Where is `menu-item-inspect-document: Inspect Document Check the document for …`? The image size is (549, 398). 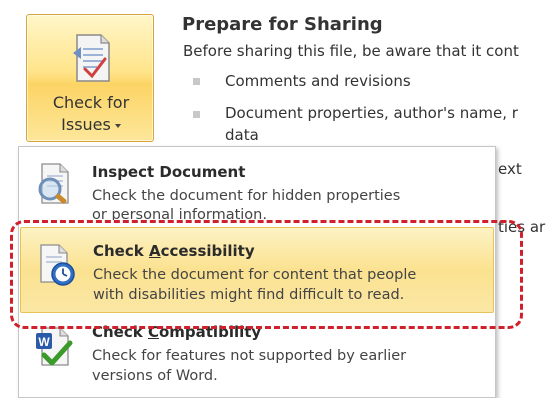
menu-item-inspect-document: Inspect Document Check the document for … is located at coordinates (257, 187).